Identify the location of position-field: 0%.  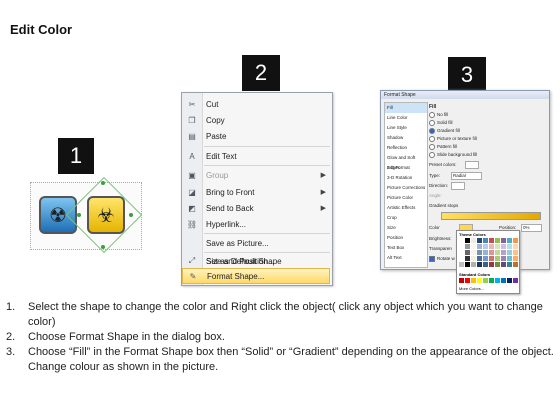
(531, 228).